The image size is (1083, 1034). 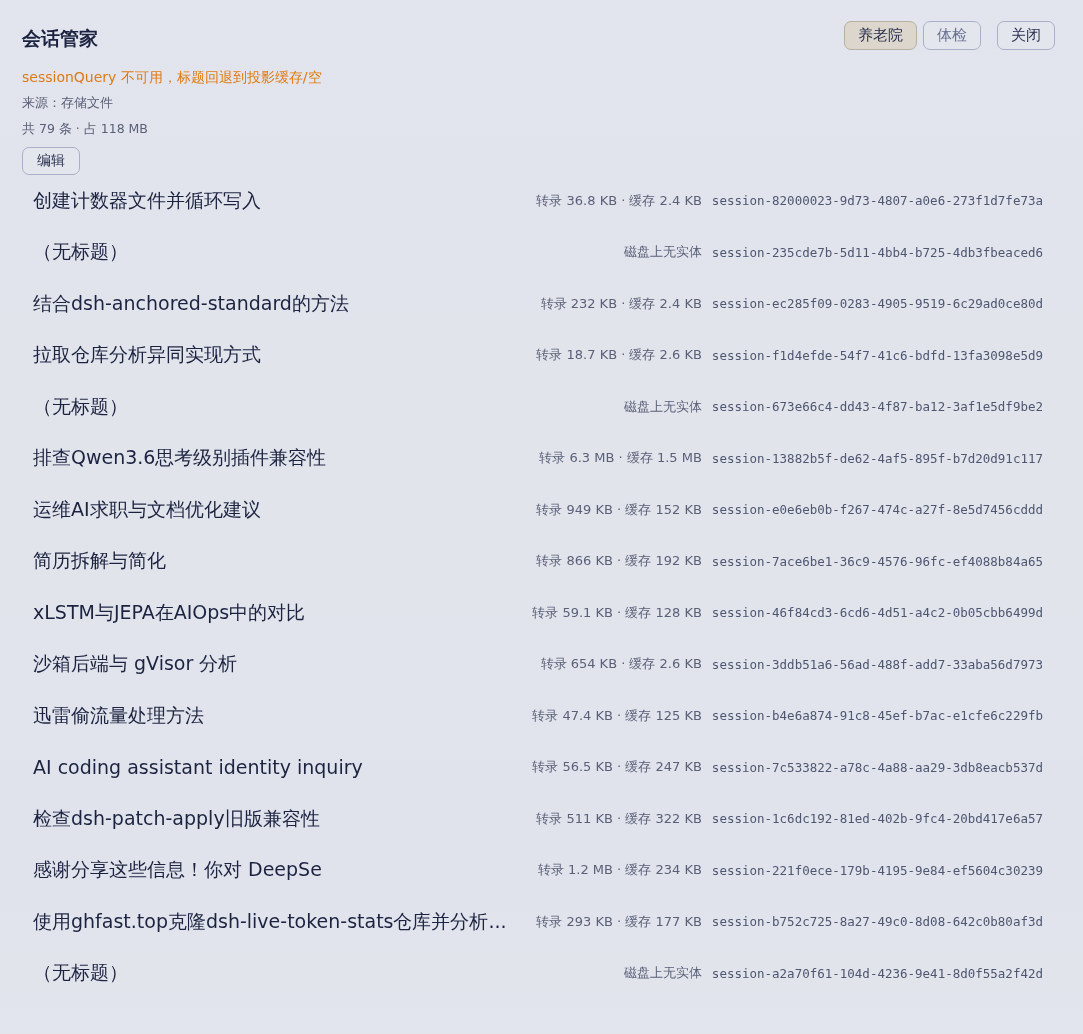 What do you see at coordinates (51, 161) in the screenshot?
I see `edit-button: 编辑` at bounding box center [51, 161].